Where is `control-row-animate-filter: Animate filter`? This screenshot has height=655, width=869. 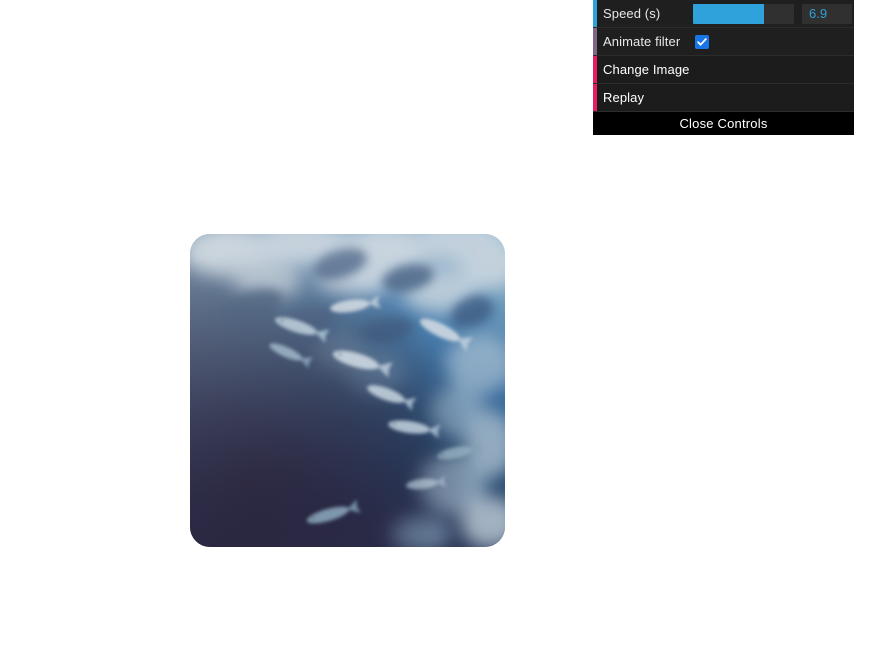
control-row-animate-filter: Animate filter is located at coordinates (723, 42).